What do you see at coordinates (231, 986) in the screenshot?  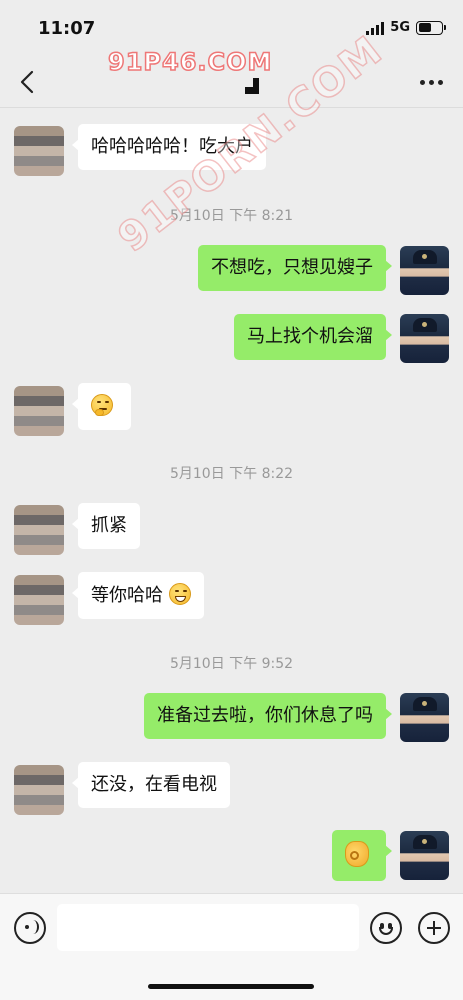 I see `home-indicator` at bounding box center [231, 986].